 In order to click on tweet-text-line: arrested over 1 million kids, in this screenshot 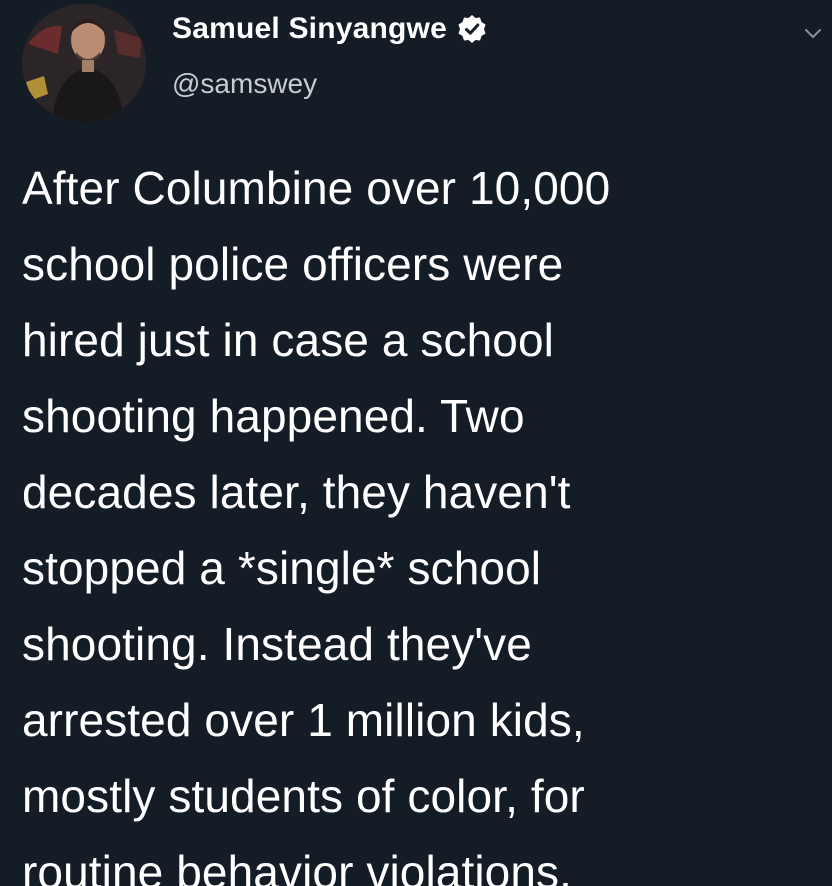, I will do `click(303, 720)`.